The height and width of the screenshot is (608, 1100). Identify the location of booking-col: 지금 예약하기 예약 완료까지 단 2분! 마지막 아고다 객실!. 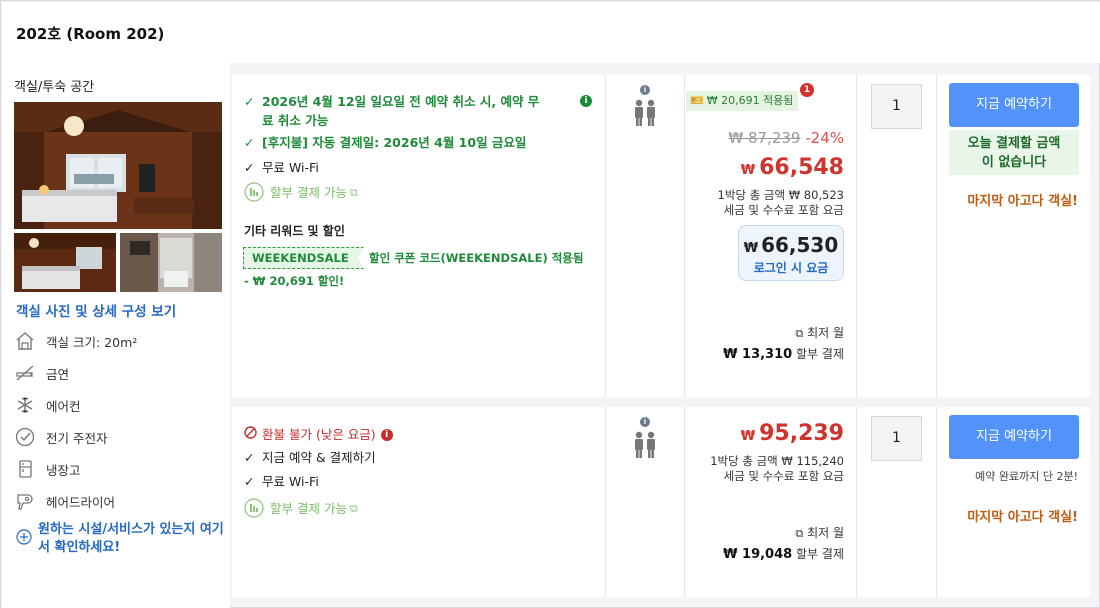
(1013, 502).